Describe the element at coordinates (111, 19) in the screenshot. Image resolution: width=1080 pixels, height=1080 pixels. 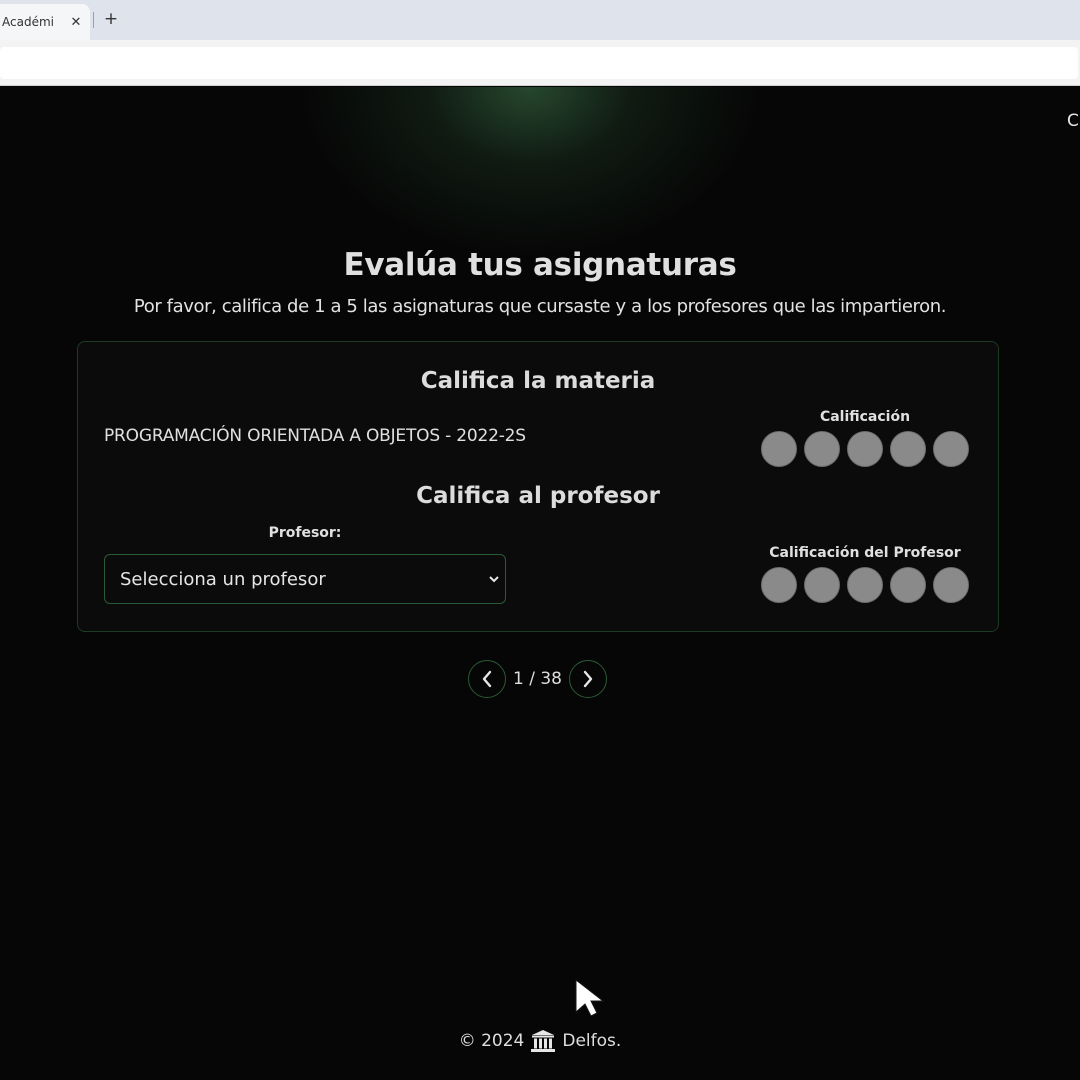
I see `new-tab-button: +` at that location.